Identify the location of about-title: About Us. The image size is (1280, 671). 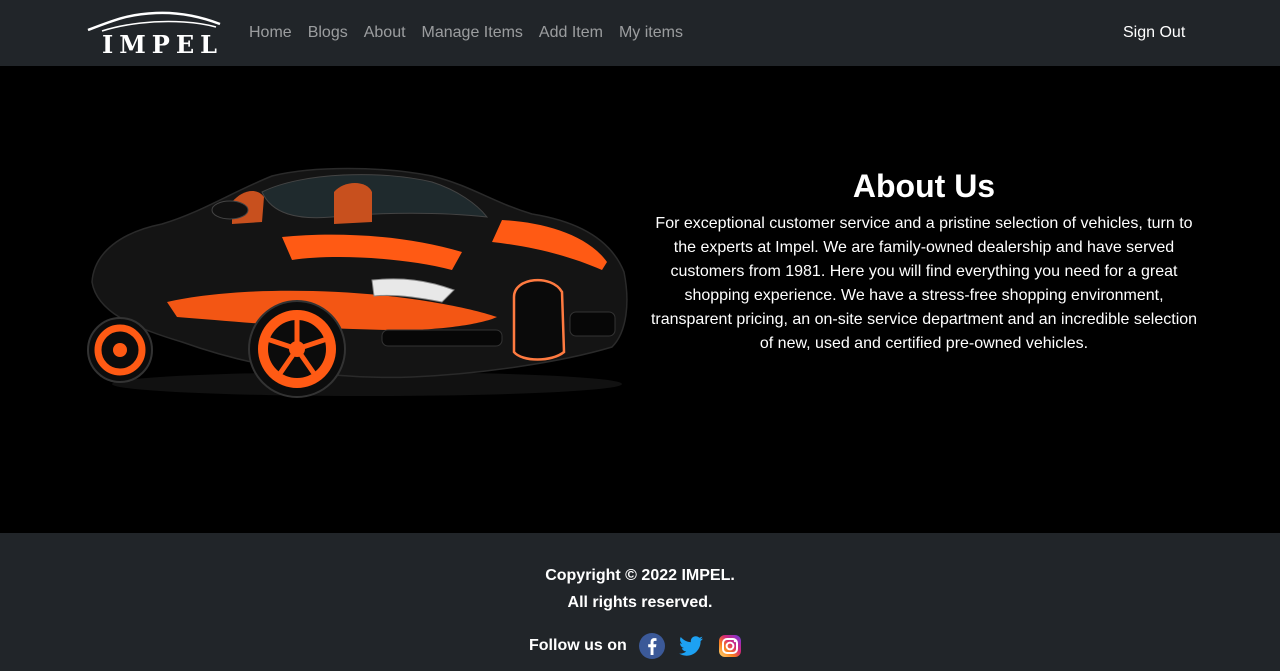
(924, 186).